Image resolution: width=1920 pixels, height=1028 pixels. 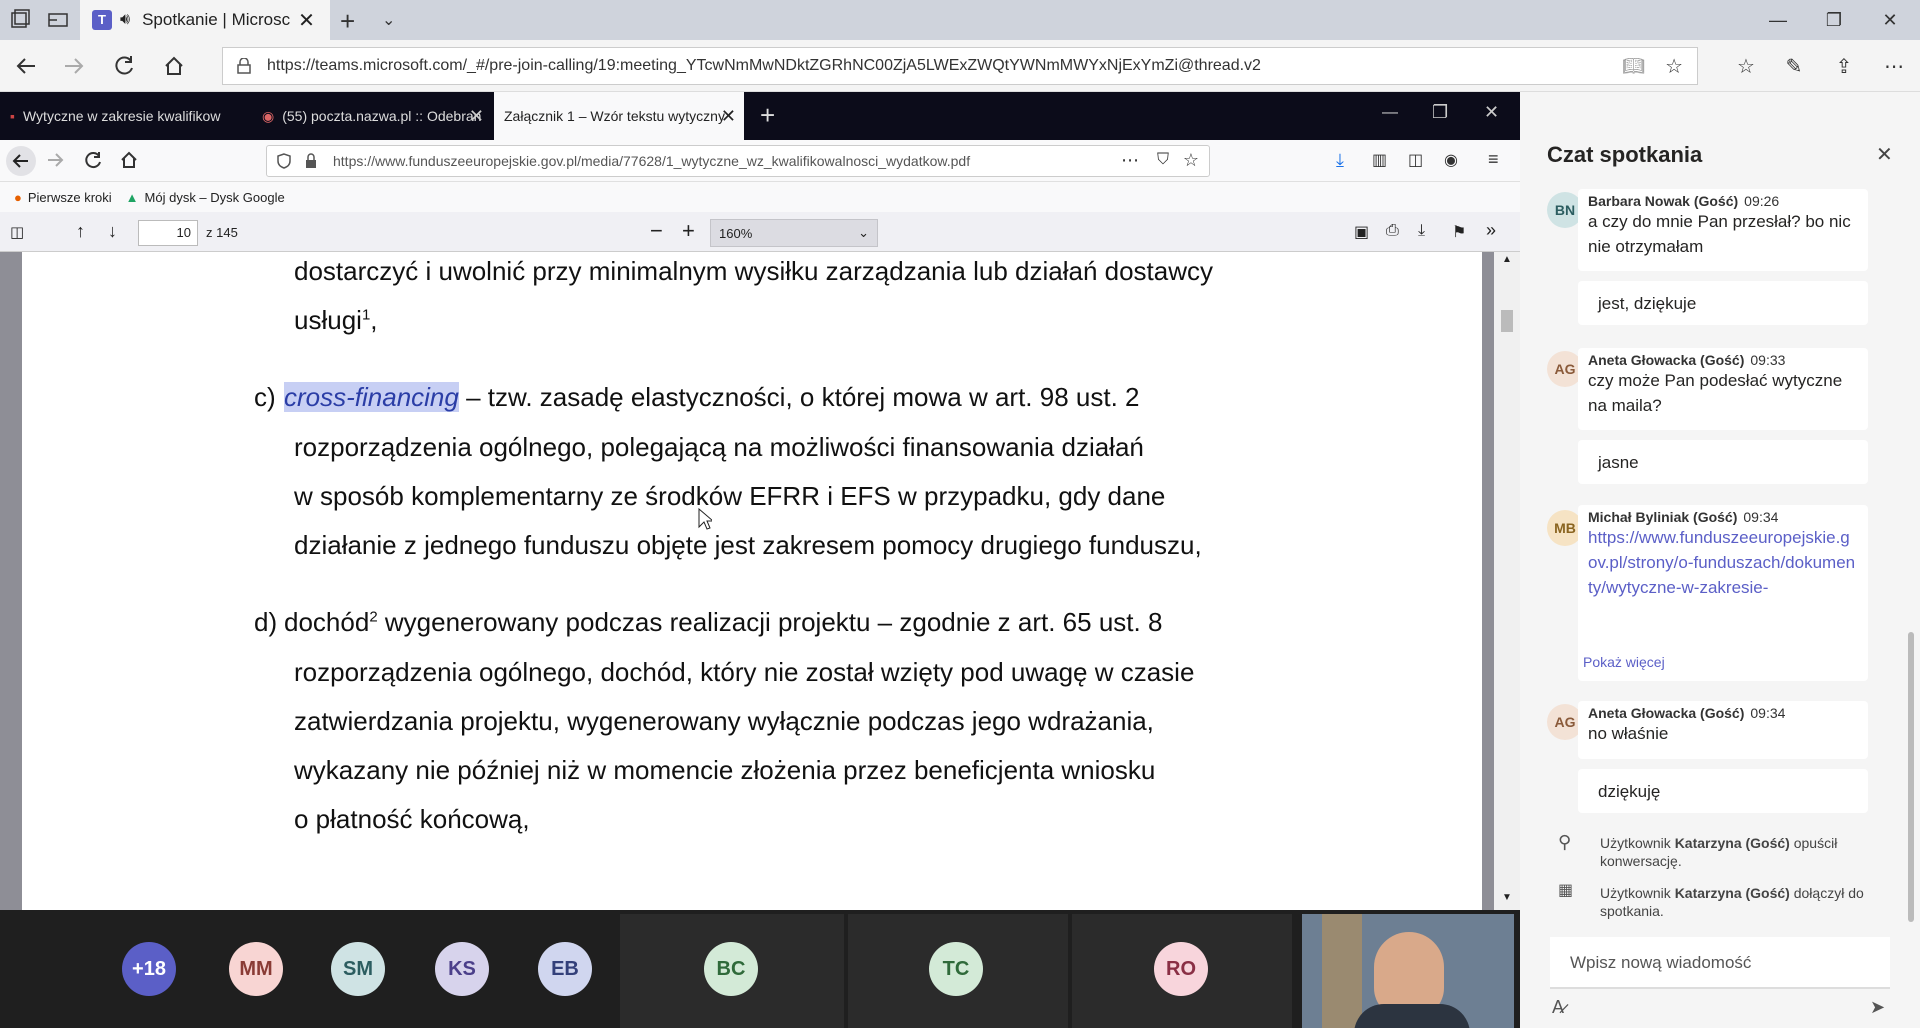 What do you see at coordinates (372, 116) in the screenshot?
I see `firefox-tab-2: ◉ (55) poczta.nazwa.pl :: Odebran ✕` at bounding box center [372, 116].